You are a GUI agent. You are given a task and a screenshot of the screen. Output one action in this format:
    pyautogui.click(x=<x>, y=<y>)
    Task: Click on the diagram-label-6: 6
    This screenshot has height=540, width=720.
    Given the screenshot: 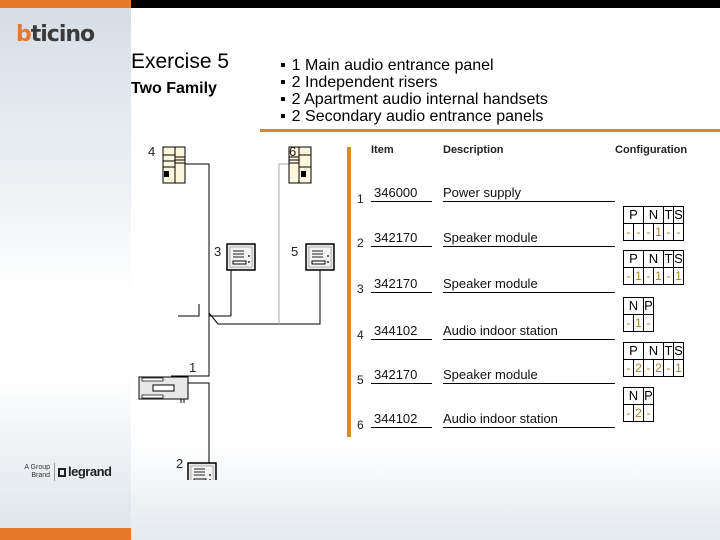 What is the action you would take?
    pyautogui.click(x=293, y=151)
    